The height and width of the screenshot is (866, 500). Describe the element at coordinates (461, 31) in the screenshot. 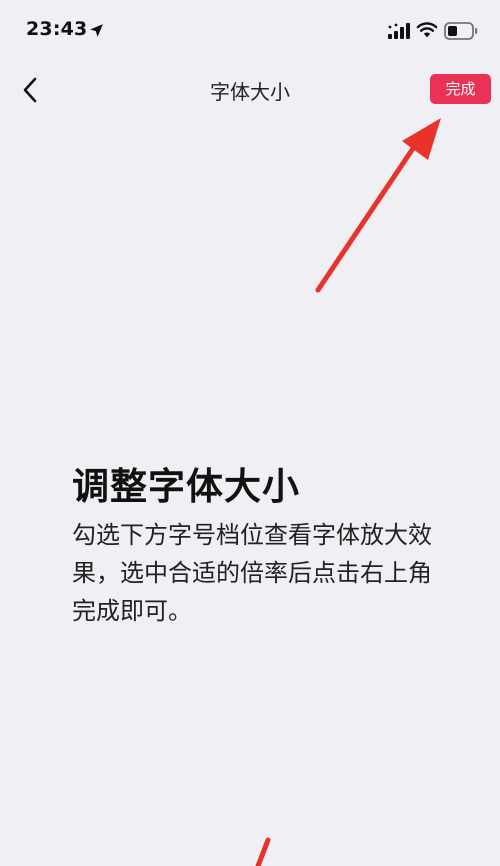

I see `battery-icon` at that location.